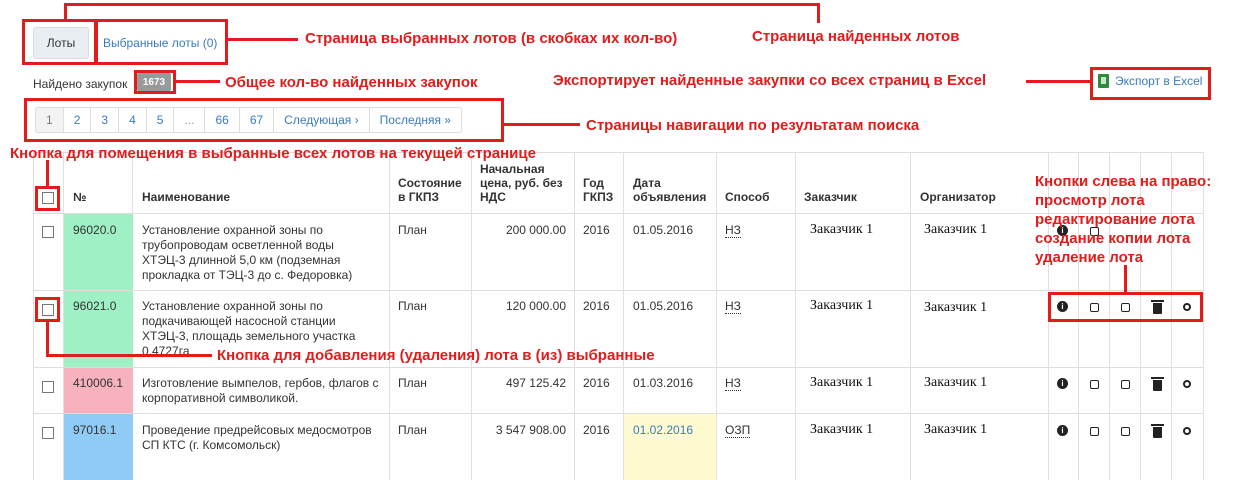  I want to click on annotation-total-count: Общее кол-во найденных закупок, so click(351, 82).